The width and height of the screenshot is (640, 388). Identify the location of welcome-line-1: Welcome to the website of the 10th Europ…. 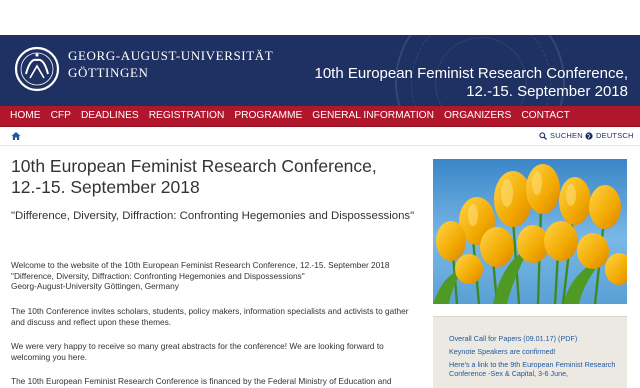
(200, 265).